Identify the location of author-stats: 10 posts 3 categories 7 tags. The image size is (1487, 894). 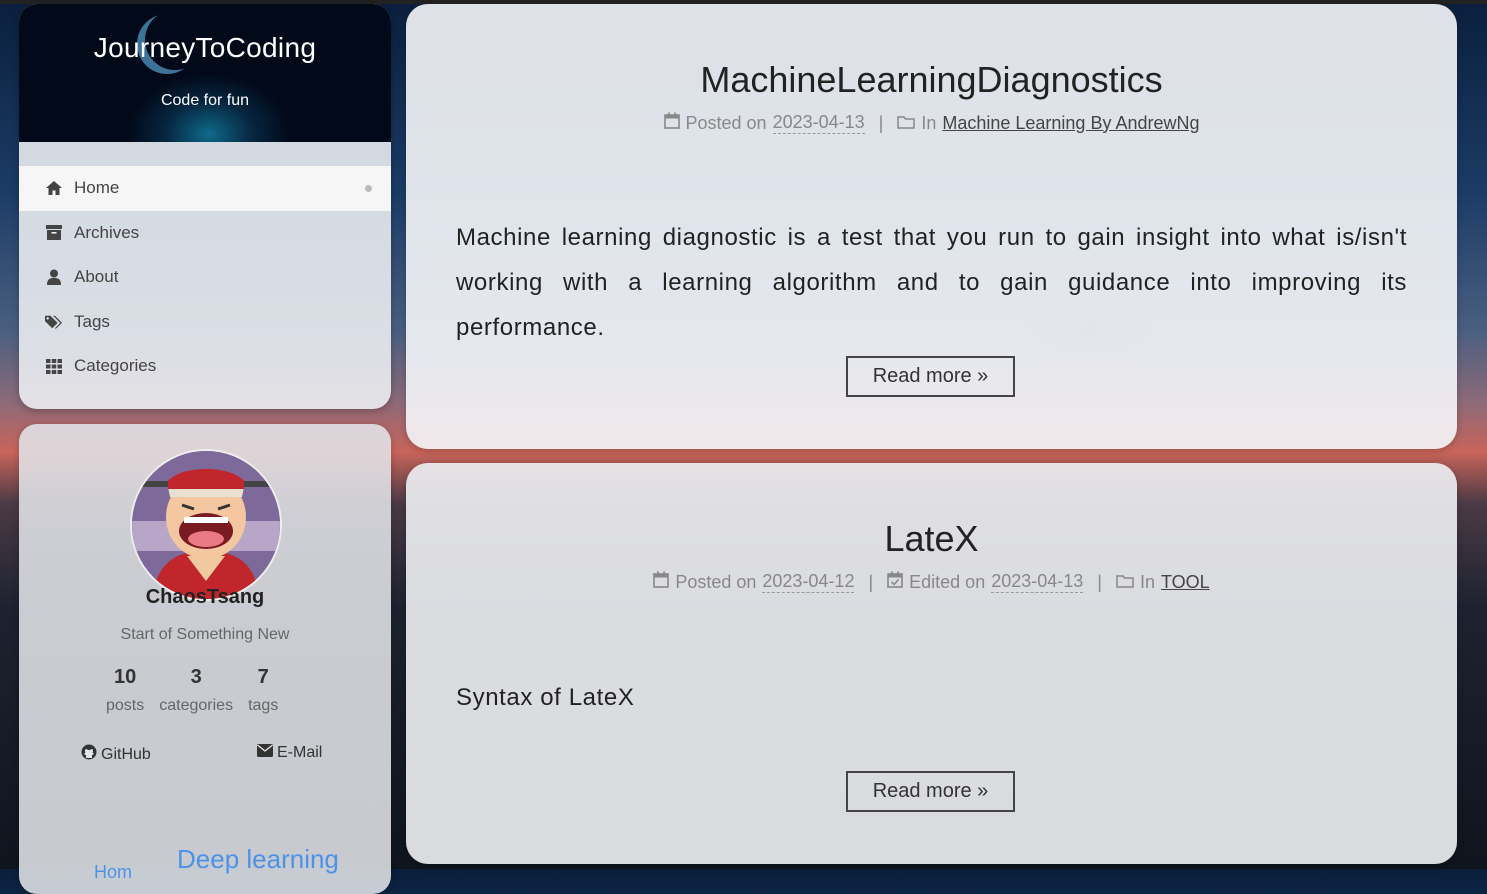
(192, 691).